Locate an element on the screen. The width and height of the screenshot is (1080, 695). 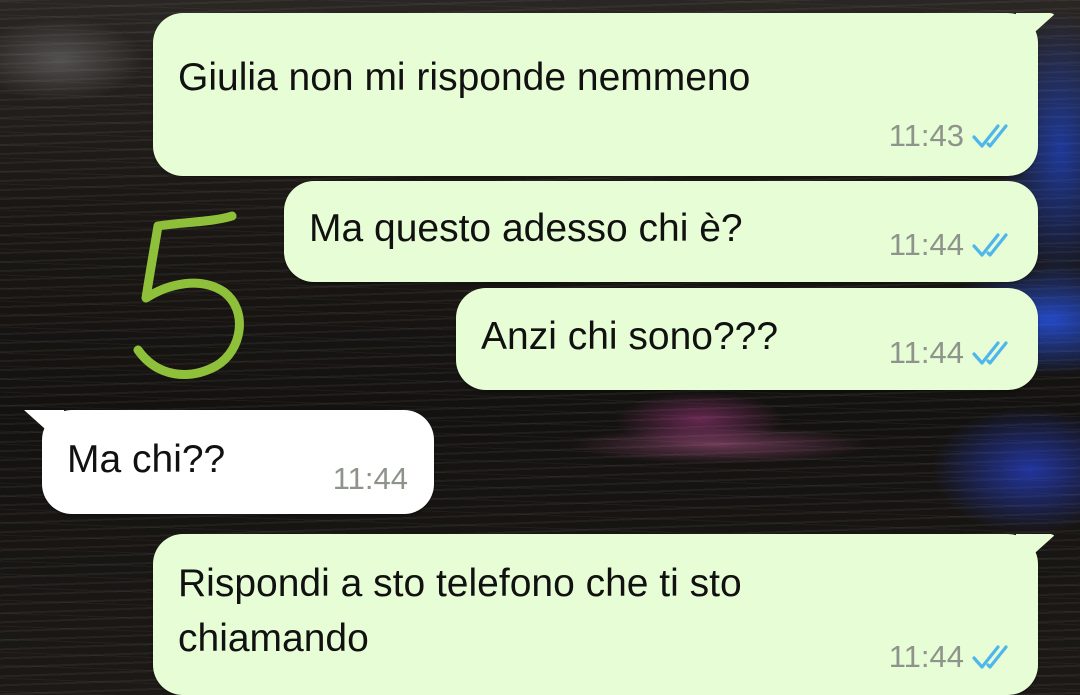
message-meta: 11:43 is located at coordinates (952, 136).